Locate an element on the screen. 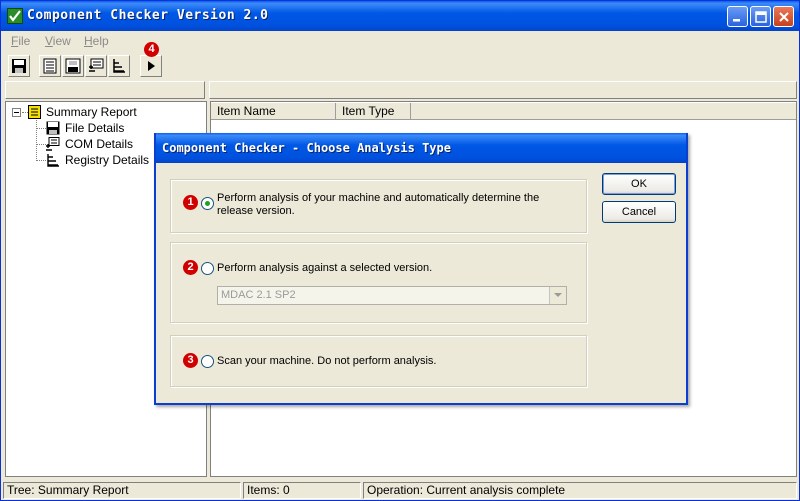  ok-button: OK is located at coordinates (639, 184).